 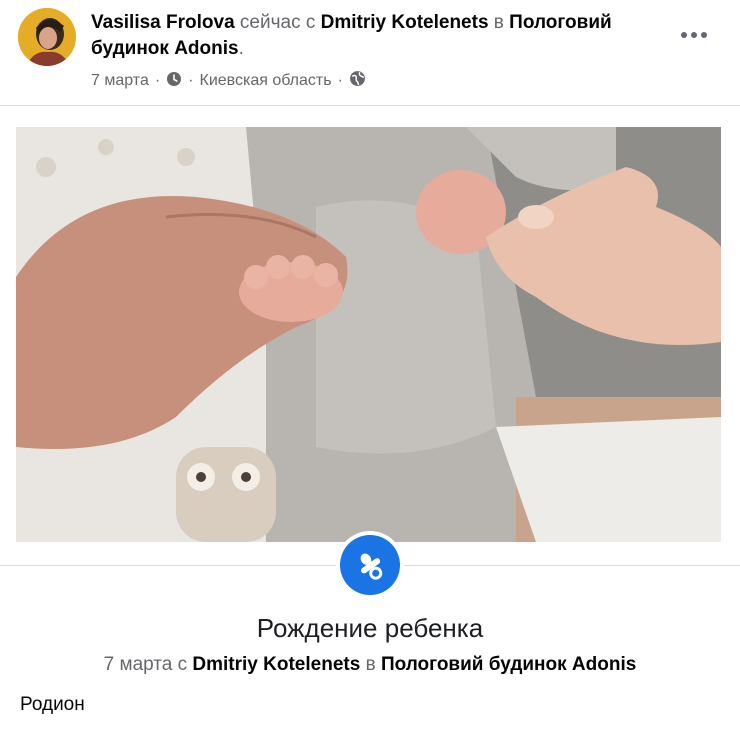 What do you see at coordinates (498, 22) in the screenshot?
I see `location-preposition: в` at bounding box center [498, 22].